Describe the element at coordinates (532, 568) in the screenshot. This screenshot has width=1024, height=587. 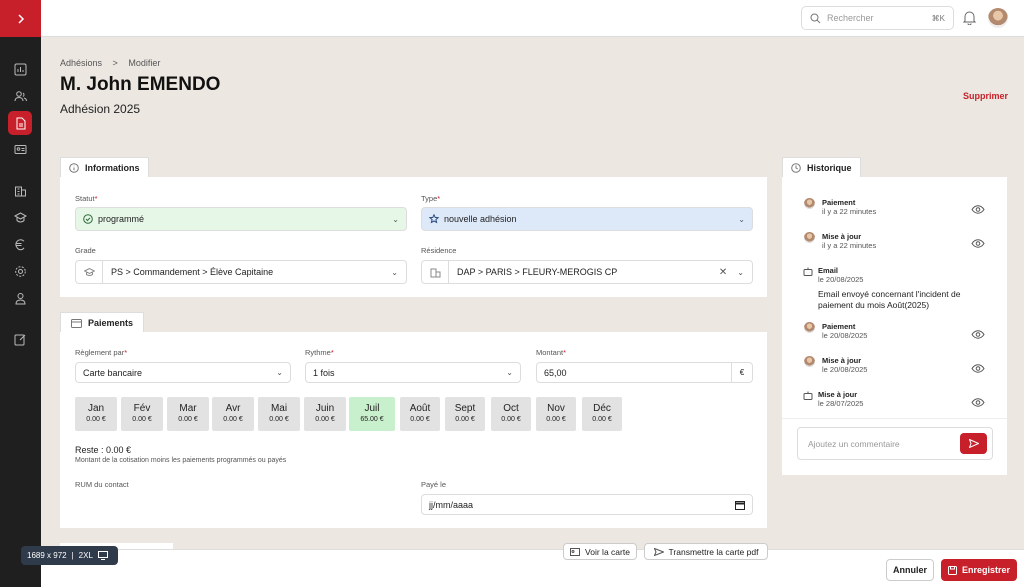
I see `bottom-action-bar` at that location.